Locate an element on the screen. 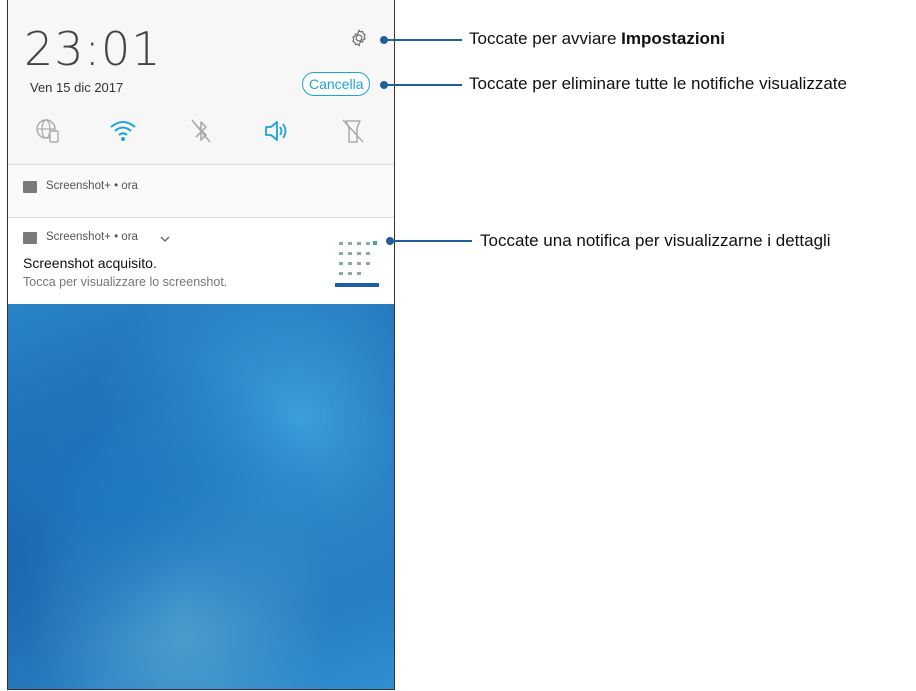 This screenshot has height=691, width=916. notification-subtitle: Tocca per visualizzare lo screenshot. is located at coordinates (125, 282).